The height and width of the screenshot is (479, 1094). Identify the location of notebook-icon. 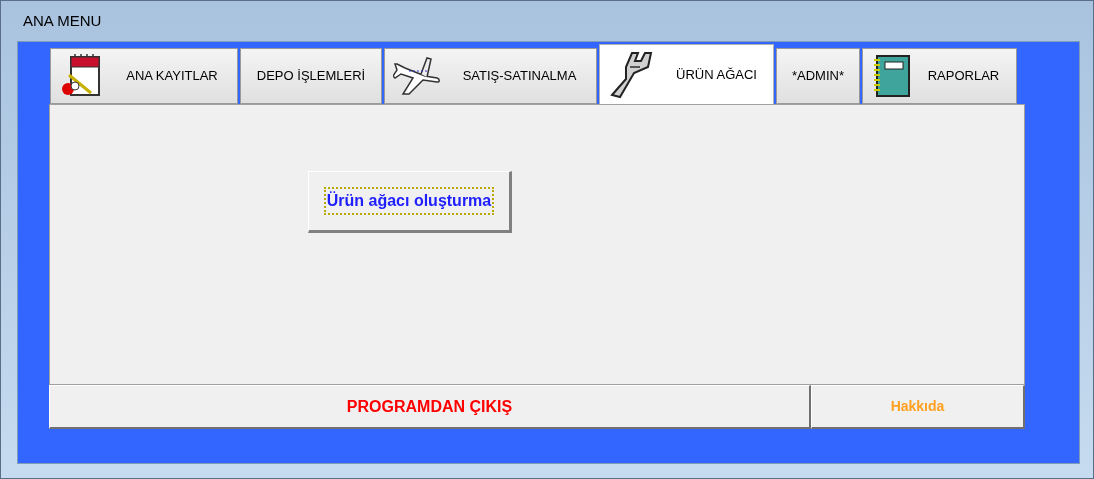
(891, 76).